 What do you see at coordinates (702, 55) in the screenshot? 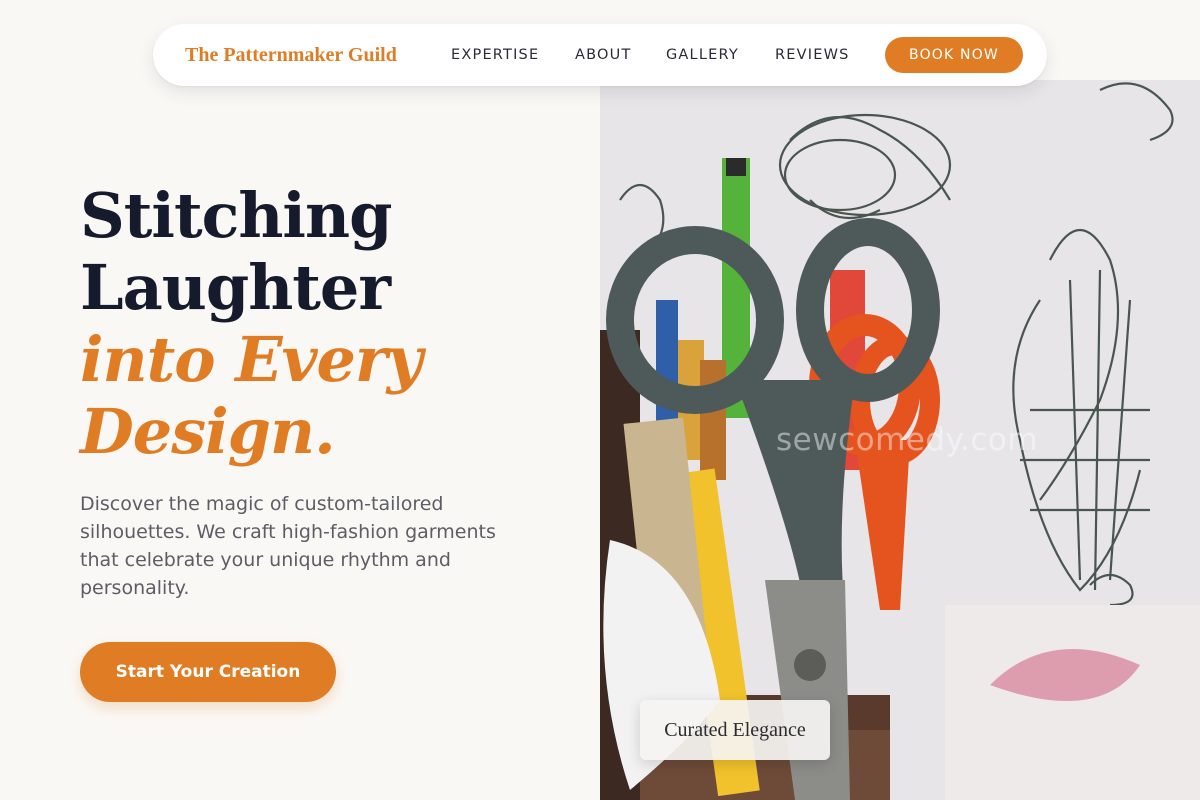
I see `nav-link-gallery: GALLERY` at bounding box center [702, 55].